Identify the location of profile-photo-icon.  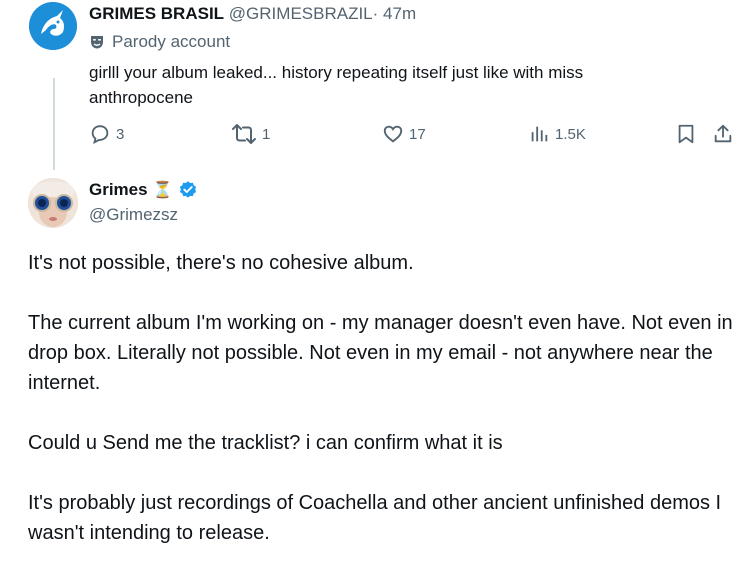
(53, 203).